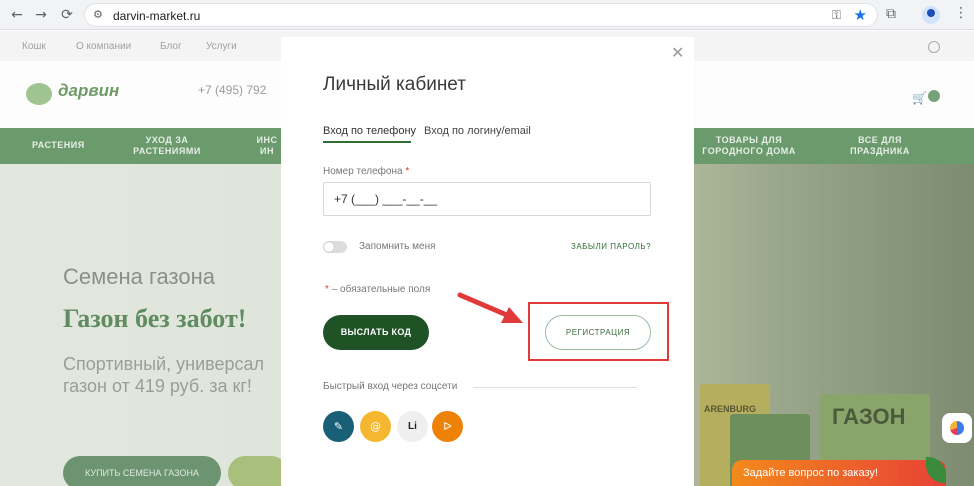  Describe the element at coordinates (611, 246) in the screenshot. I see `forgot-password-link: ЗАБЫЛИ ПАРОЛЬ?` at that location.